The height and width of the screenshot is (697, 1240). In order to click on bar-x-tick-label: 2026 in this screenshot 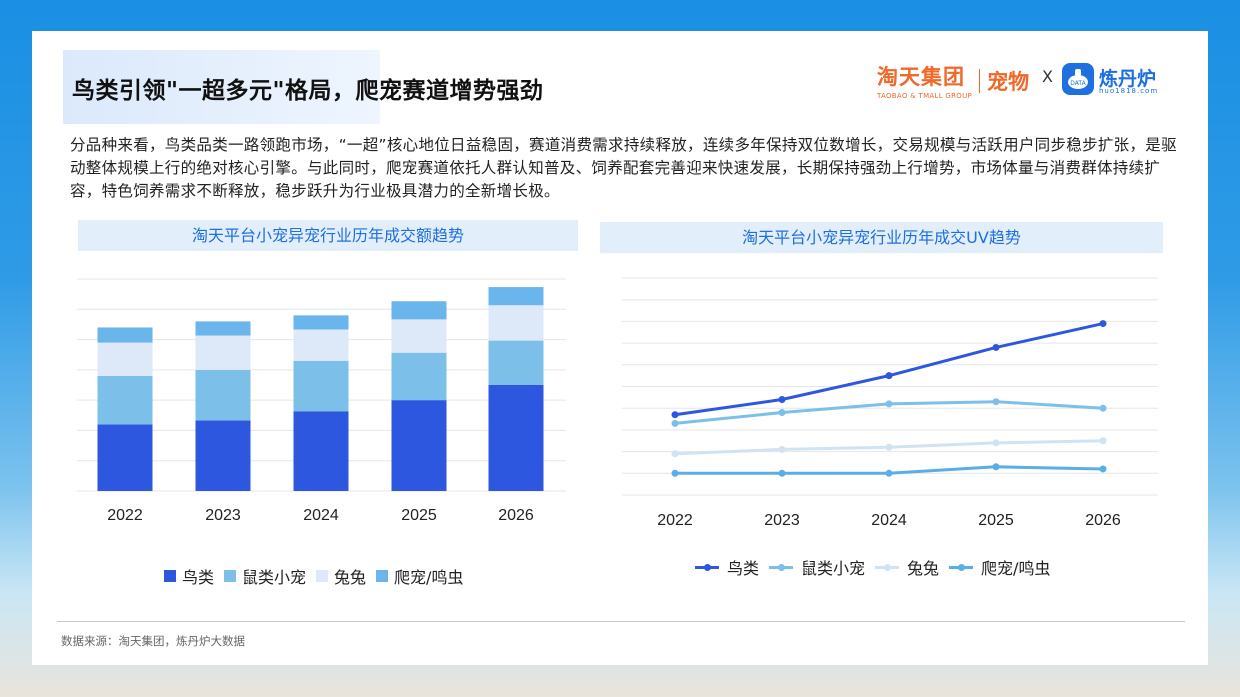, I will do `click(516, 515)`.